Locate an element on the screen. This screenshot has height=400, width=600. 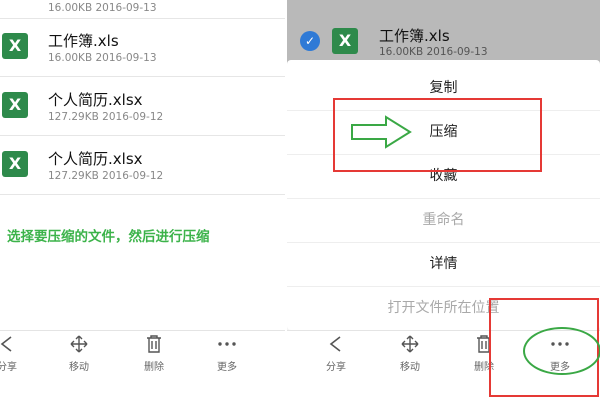
open-location-menu-item: 打开文件所在位置 is located at coordinates (443, 308).